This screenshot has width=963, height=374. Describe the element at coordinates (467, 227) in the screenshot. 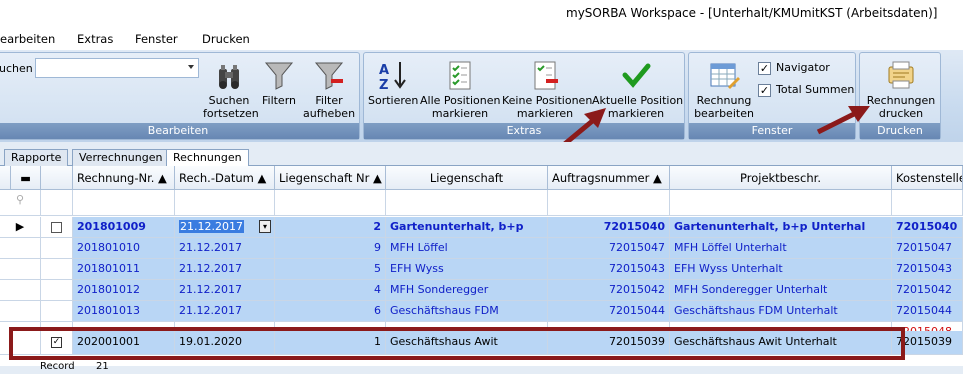

I see `cell-liegenschaft: Gartenunterhalt, b+p` at that location.